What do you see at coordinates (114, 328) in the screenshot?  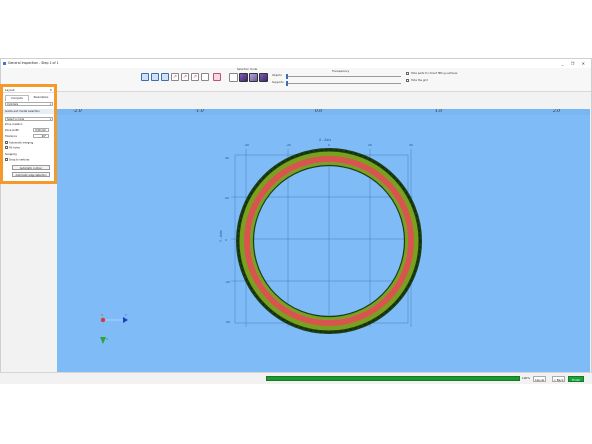 I see `axis-triad: X Y Z` at bounding box center [114, 328].